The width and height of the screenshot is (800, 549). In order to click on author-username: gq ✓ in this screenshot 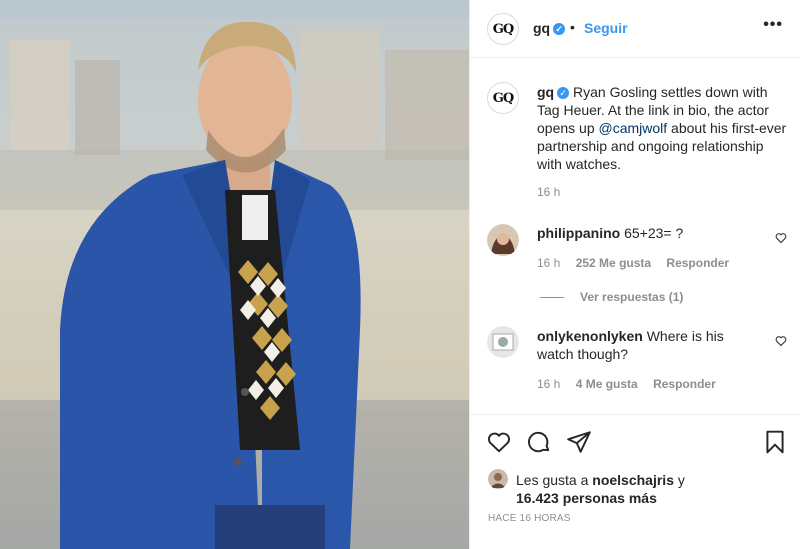, I will do `click(549, 28)`.